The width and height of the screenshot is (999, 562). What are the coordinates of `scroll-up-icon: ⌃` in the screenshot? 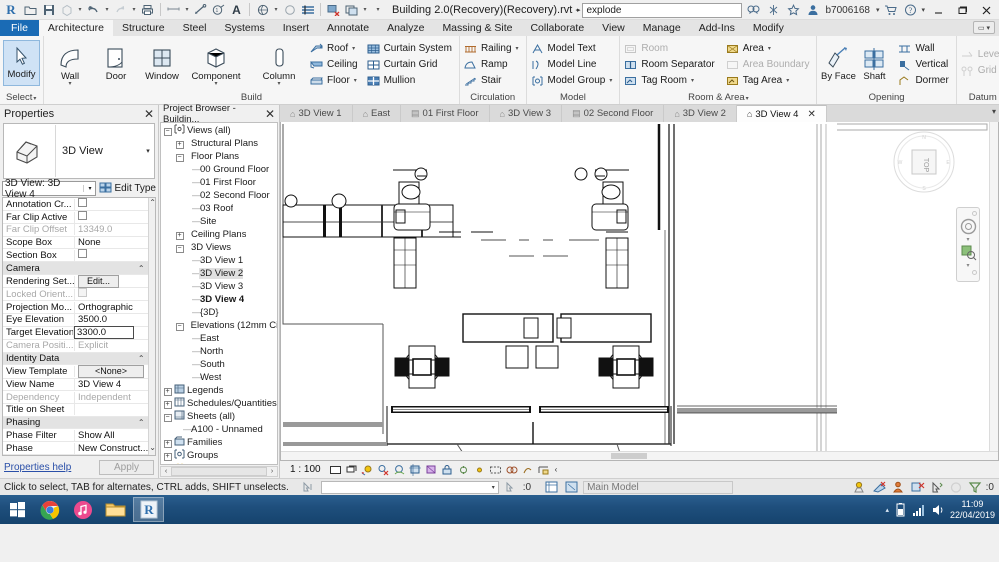 It's located at (152, 204).